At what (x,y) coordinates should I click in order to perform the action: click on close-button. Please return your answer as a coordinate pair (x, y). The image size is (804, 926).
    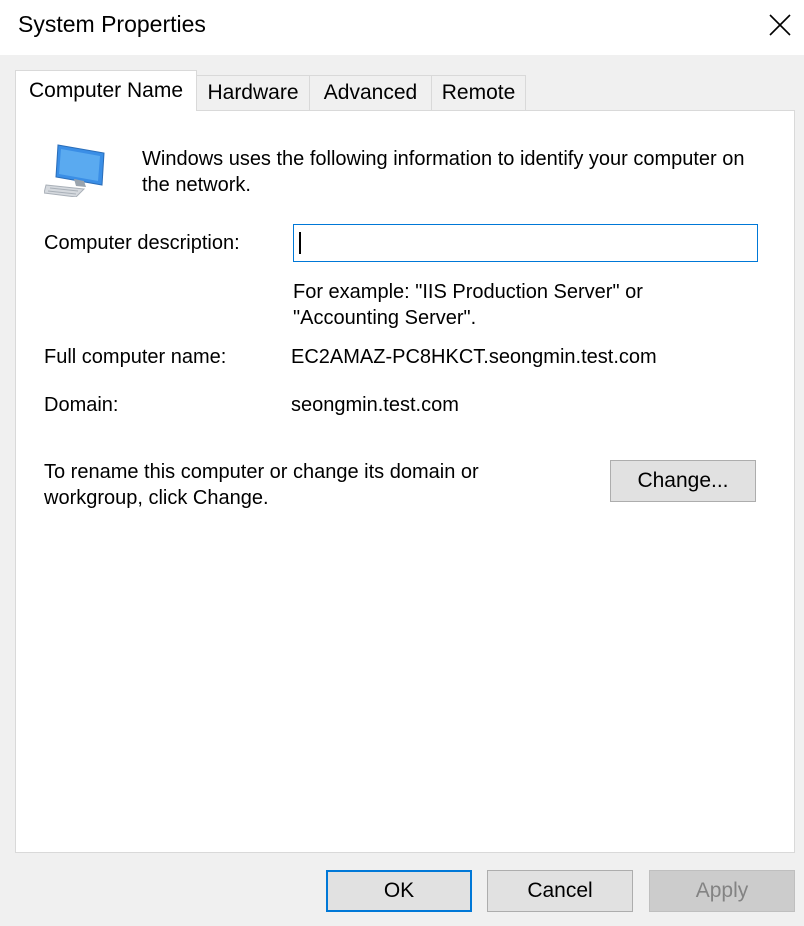
    Looking at the image, I should click on (780, 25).